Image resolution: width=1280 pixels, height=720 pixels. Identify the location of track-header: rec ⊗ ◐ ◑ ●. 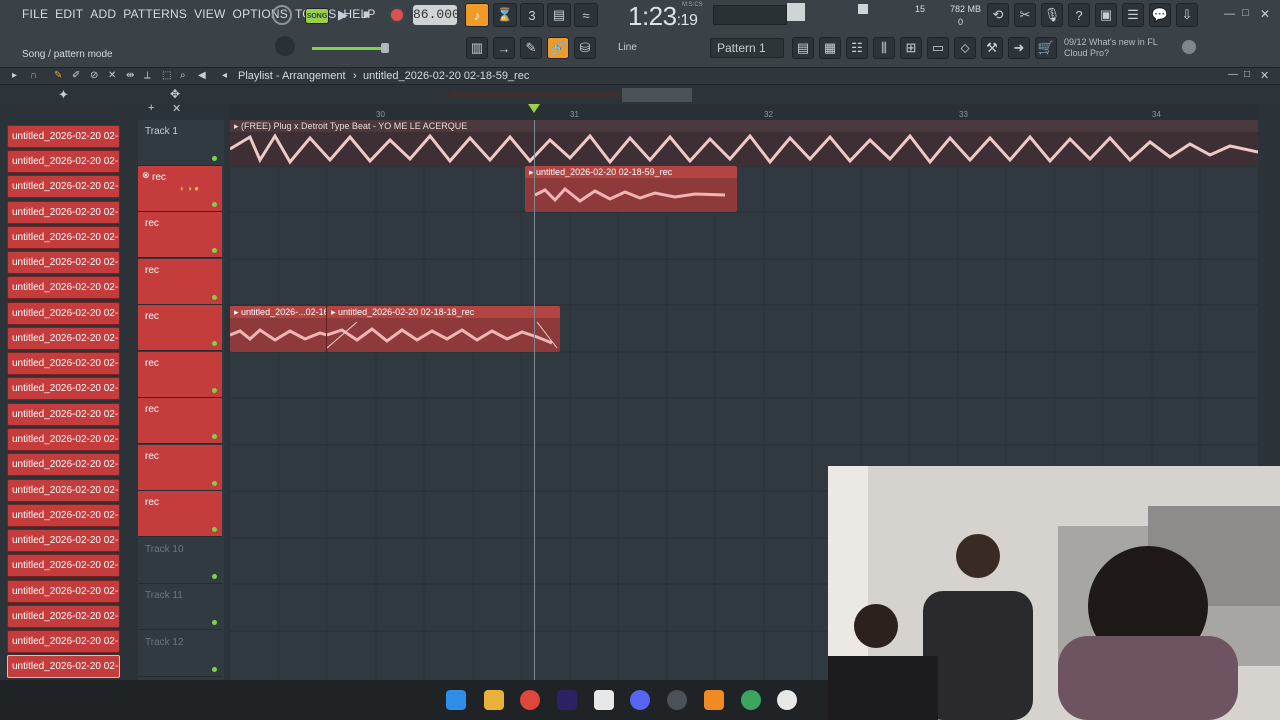
(180, 189).